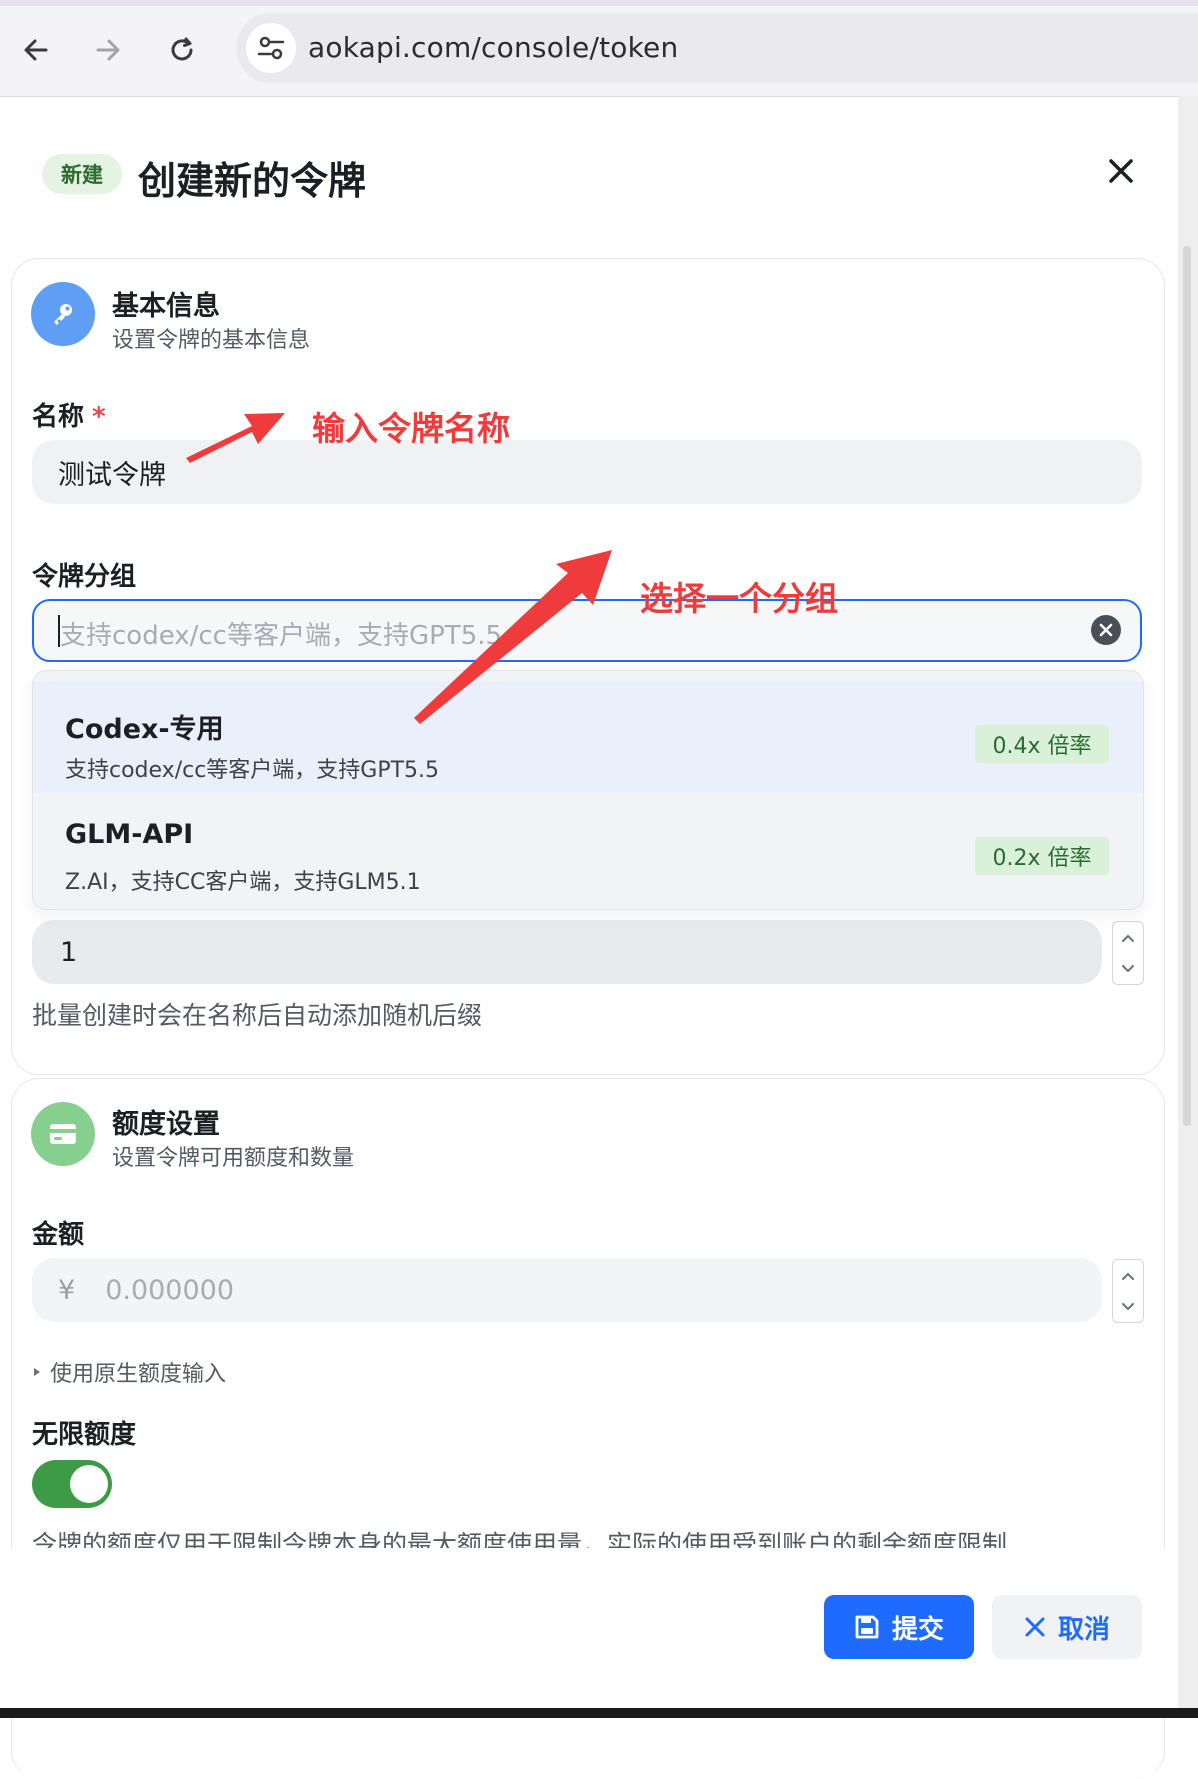 This screenshot has height=1779, width=1198. Describe the element at coordinates (166, 306) in the screenshot. I see `basic-info-title: 基本信息` at that location.